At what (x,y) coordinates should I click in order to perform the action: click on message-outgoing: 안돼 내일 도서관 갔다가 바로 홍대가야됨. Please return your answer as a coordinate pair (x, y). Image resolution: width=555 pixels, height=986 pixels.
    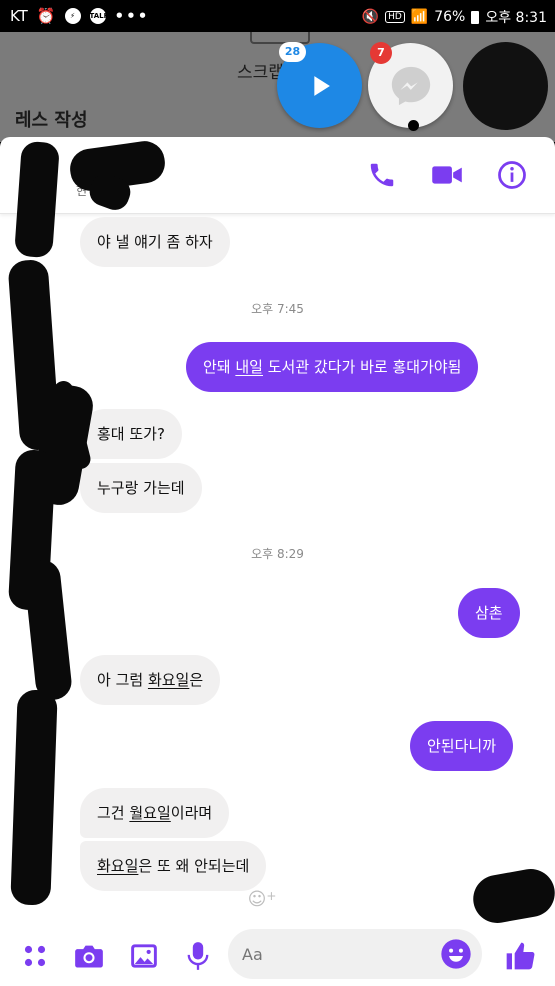
    Looking at the image, I should click on (332, 367).